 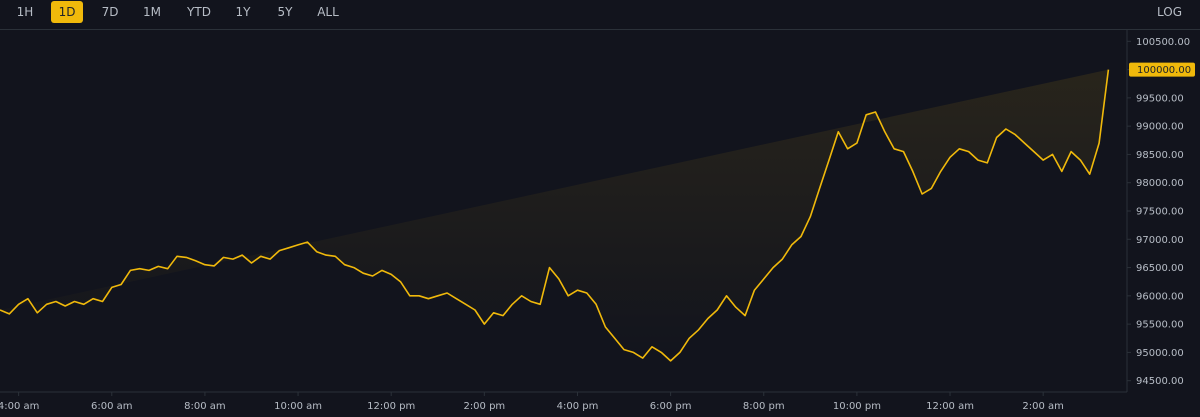 What do you see at coordinates (1163, 42) in the screenshot?
I see `y-tick-label: 100500.00` at bounding box center [1163, 42].